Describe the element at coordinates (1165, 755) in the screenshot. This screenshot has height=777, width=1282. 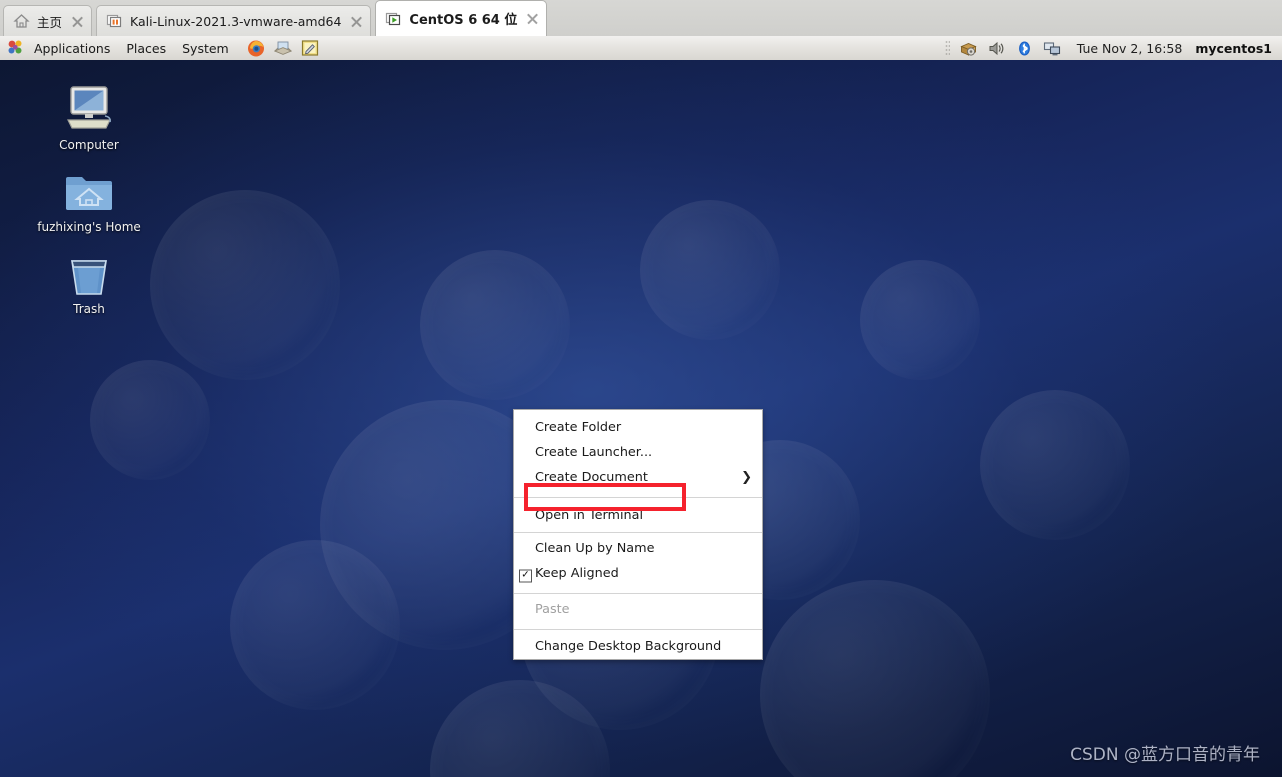
I see `watermark: CSDN @蓝方口音的青年` at that location.